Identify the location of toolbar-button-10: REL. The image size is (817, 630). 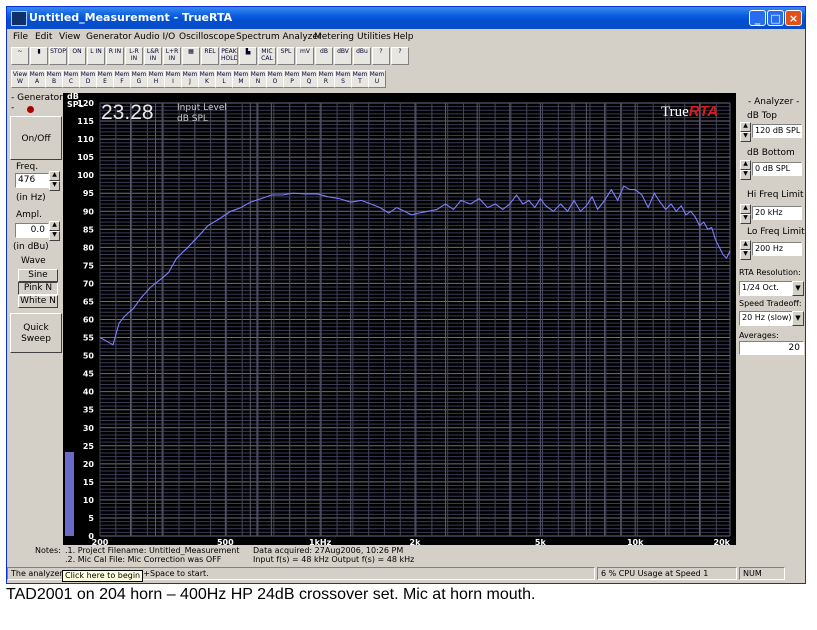
(210, 56).